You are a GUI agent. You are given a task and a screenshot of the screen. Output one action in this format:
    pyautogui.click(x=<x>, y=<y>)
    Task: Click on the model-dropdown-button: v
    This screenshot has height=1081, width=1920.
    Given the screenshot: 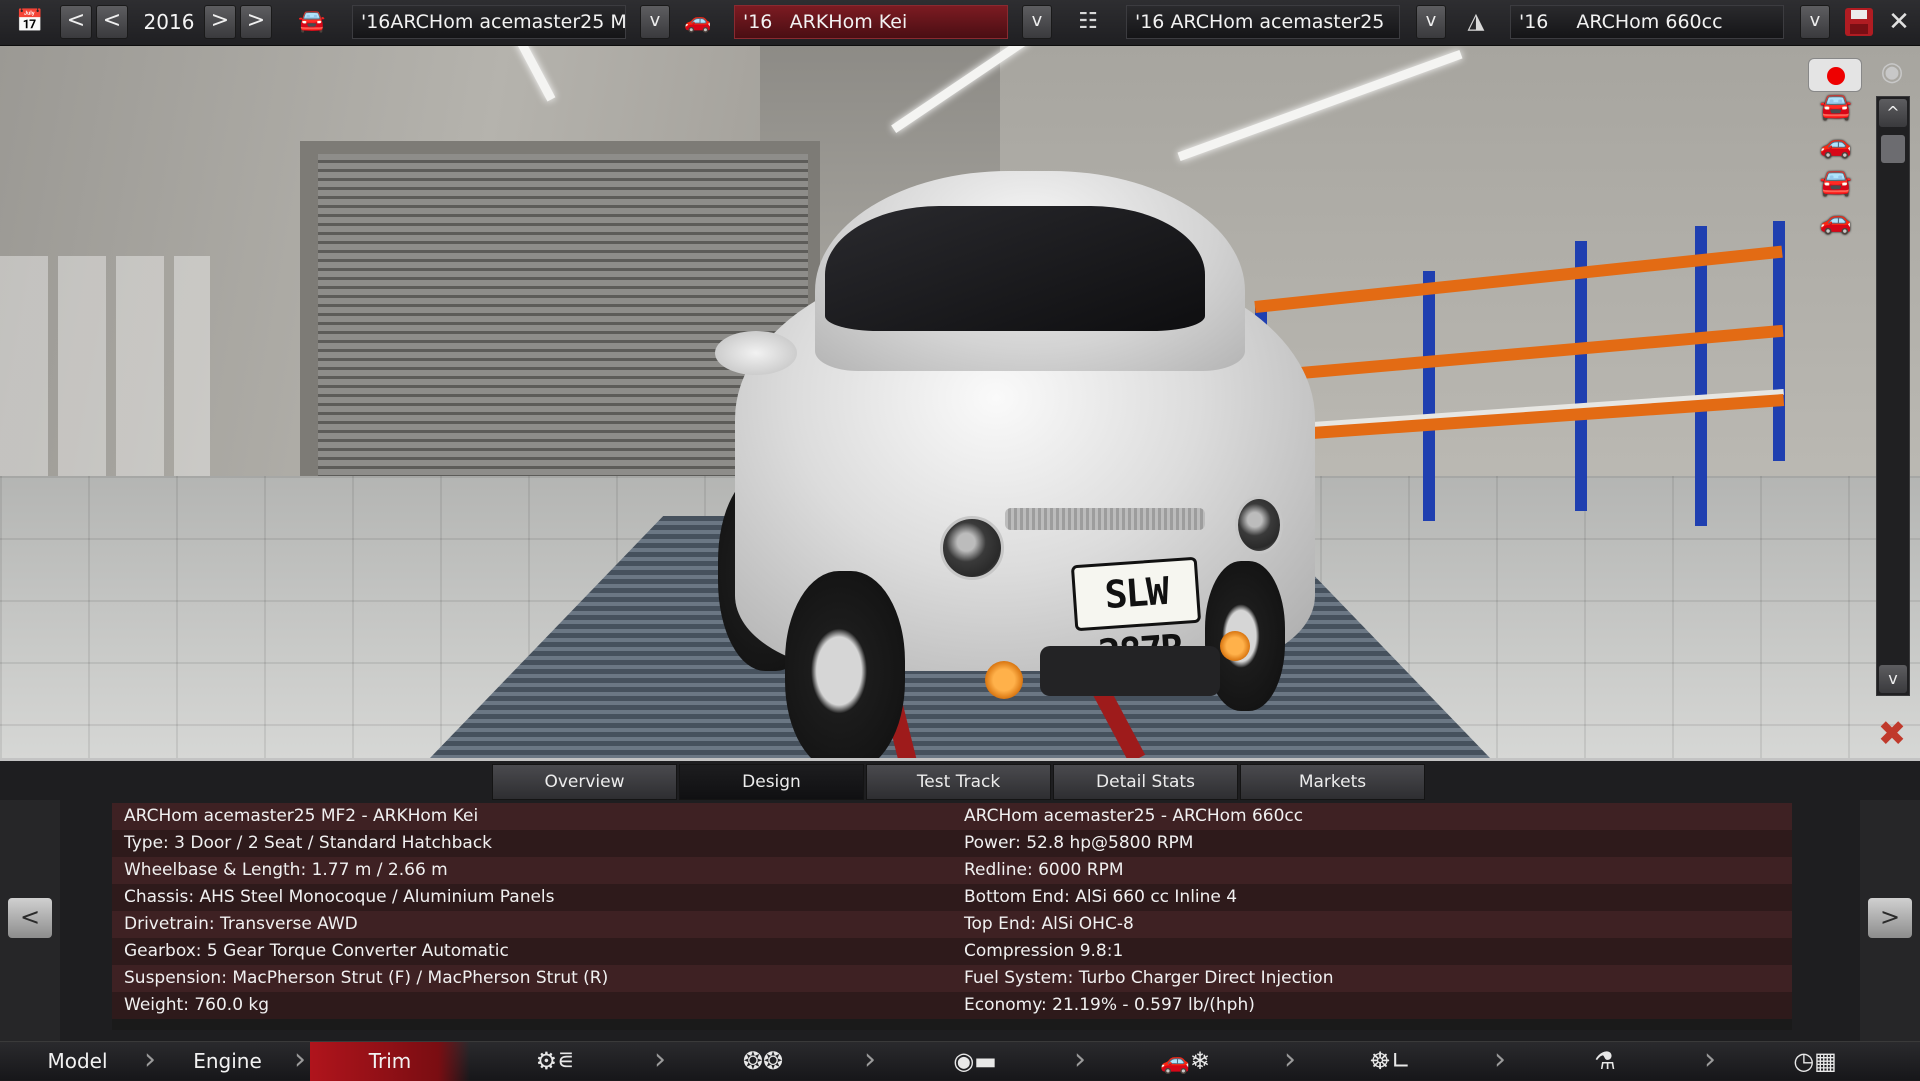 What is the action you would take?
    pyautogui.click(x=655, y=22)
    